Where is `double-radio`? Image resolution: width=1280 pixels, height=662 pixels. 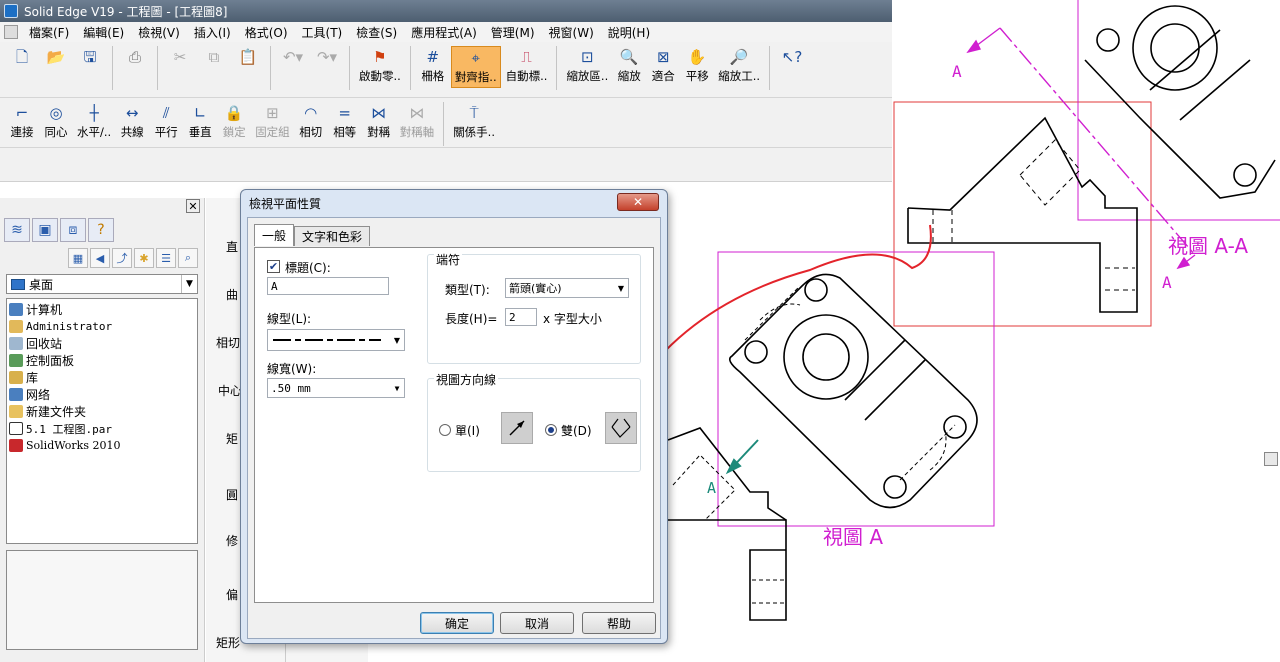 double-radio is located at coordinates (551, 430).